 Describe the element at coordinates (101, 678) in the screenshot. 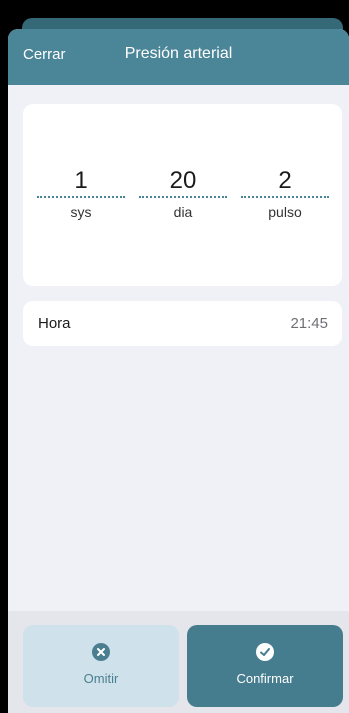

I see `skip-button-label: Omitir` at that location.